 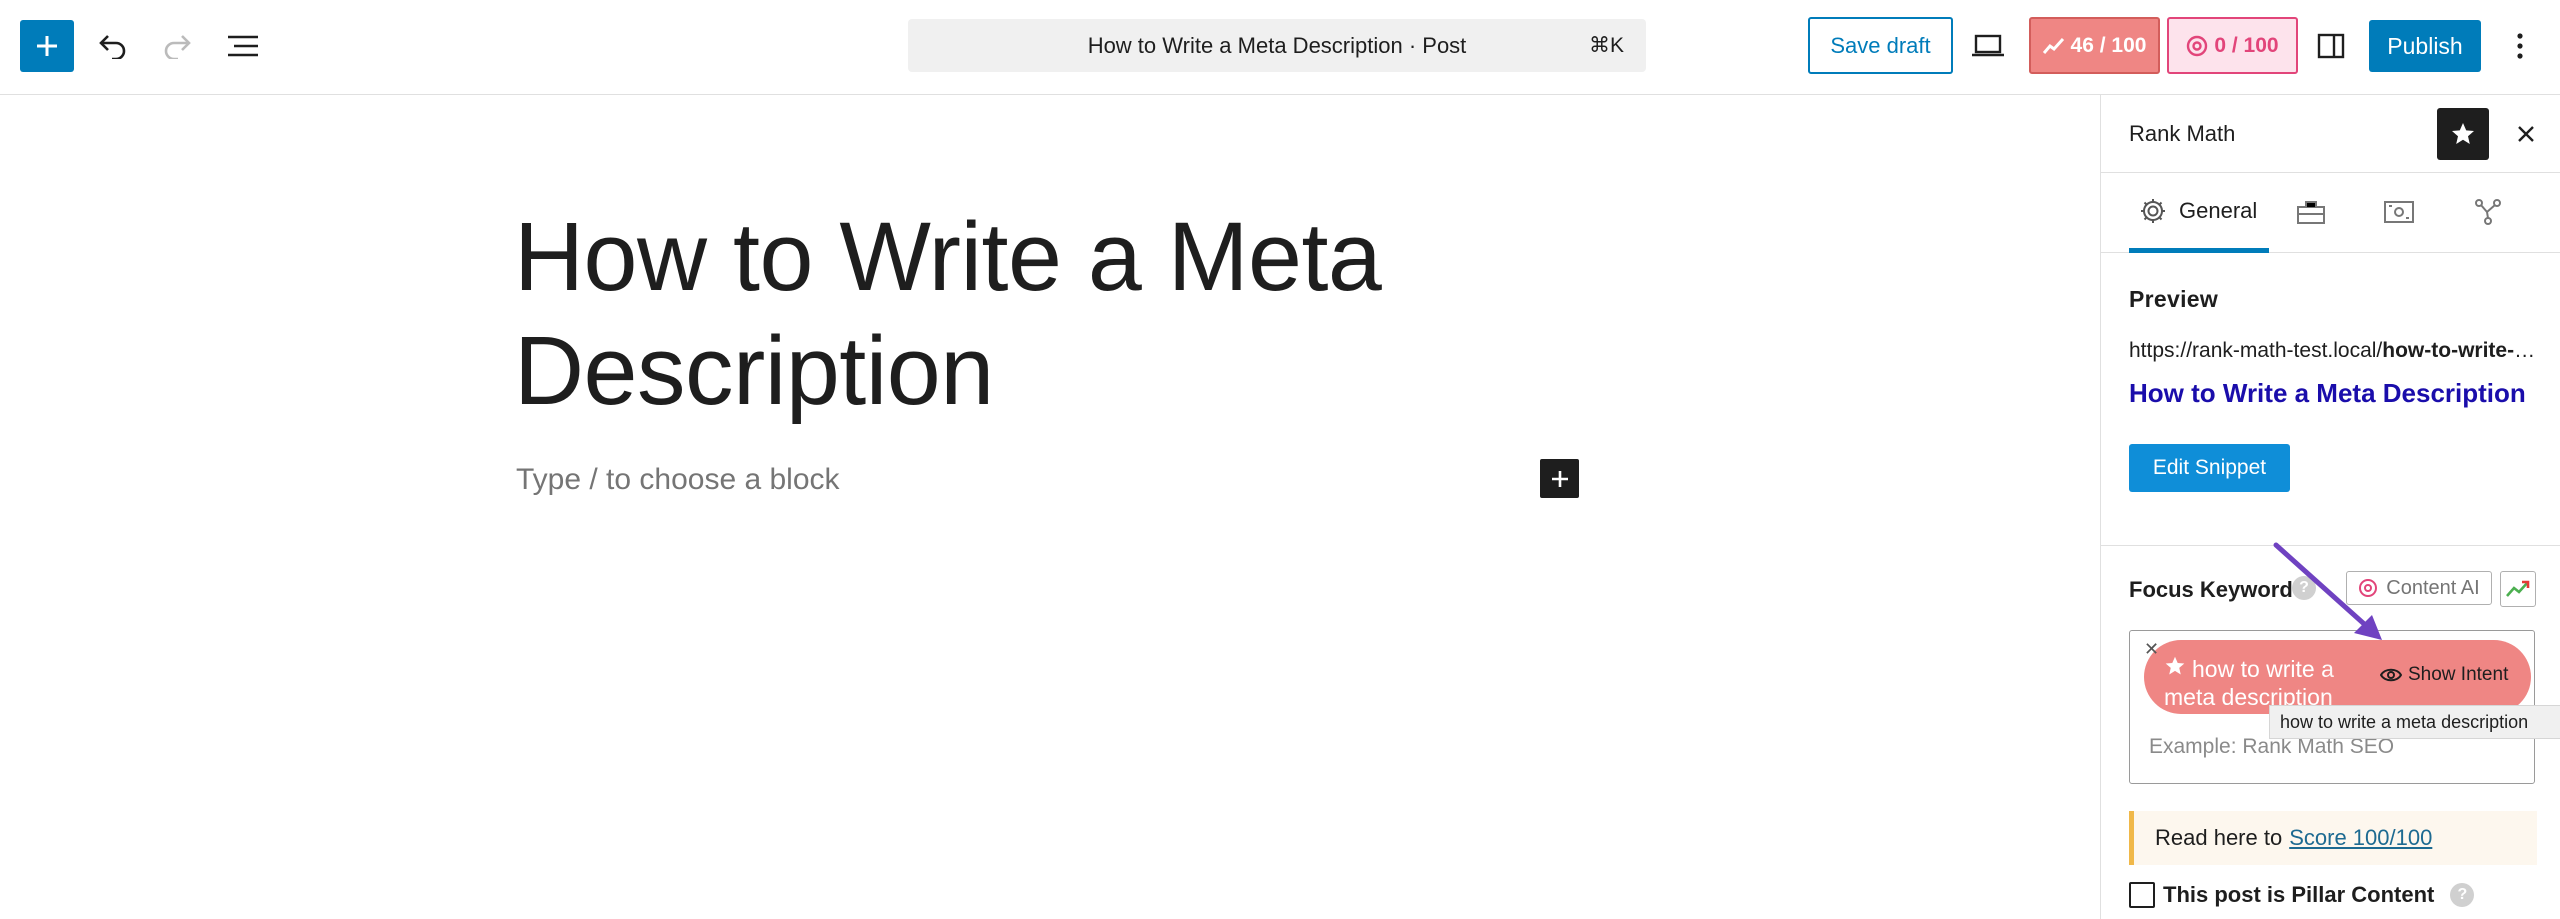 I want to click on focus-keyword-label: Focus Keyword, so click(x=2211, y=589).